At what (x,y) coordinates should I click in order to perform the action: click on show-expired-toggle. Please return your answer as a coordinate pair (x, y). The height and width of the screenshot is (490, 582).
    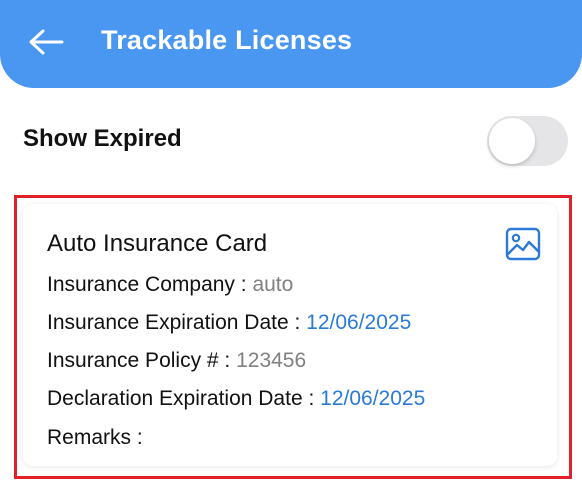
    Looking at the image, I should click on (527, 141).